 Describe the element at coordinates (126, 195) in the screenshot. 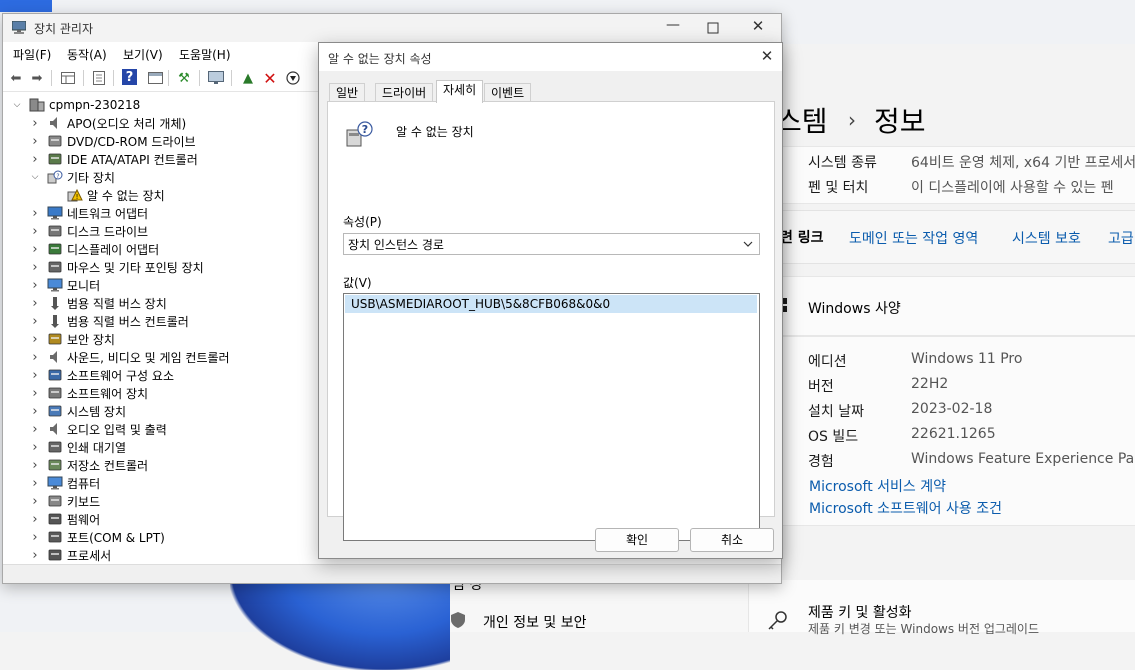

I see `tree-item-label: 알 수 없는 장치` at that location.